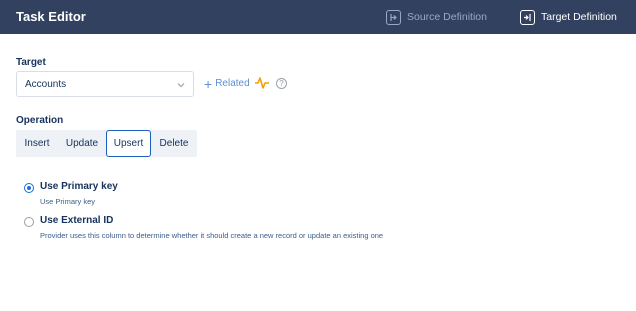 This screenshot has width=636, height=311. What do you see at coordinates (51, 16) in the screenshot?
I see `page-title: Task Editor` at bounding box center [51, 16].